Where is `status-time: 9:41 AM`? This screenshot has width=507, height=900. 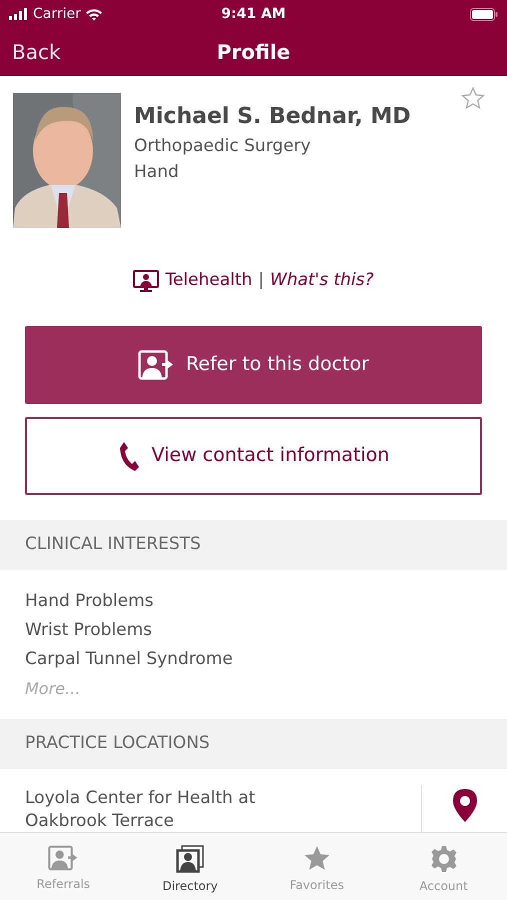
status-time: 9:41 AM is located at coordinates (253, 14).